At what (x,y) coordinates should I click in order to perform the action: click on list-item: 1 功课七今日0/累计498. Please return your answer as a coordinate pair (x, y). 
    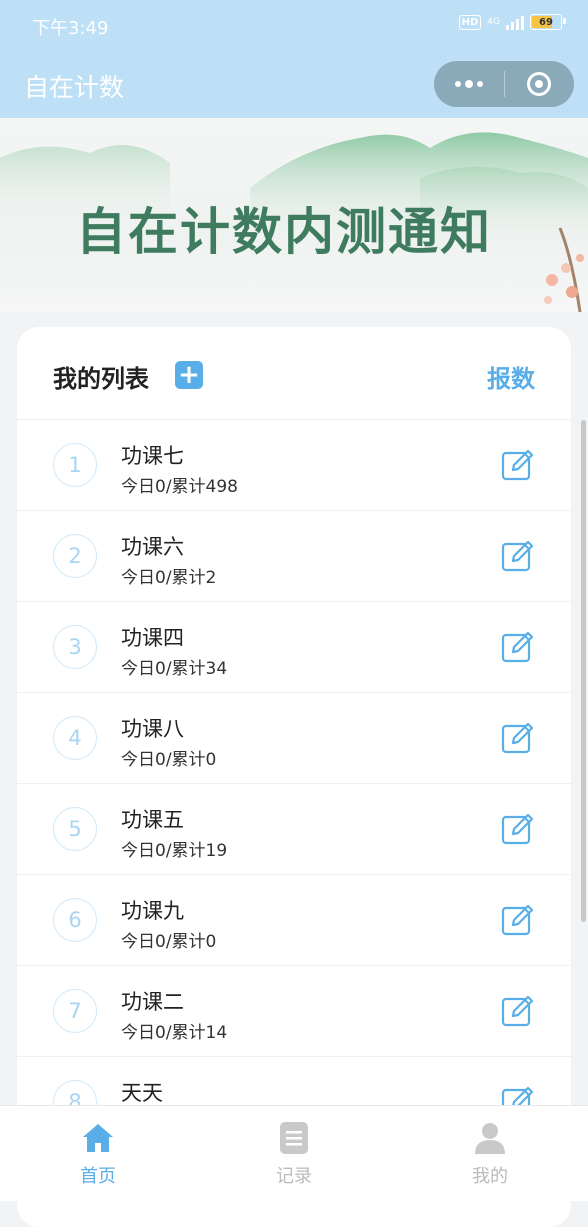
    Looking at the image, I should click on (294, 465).